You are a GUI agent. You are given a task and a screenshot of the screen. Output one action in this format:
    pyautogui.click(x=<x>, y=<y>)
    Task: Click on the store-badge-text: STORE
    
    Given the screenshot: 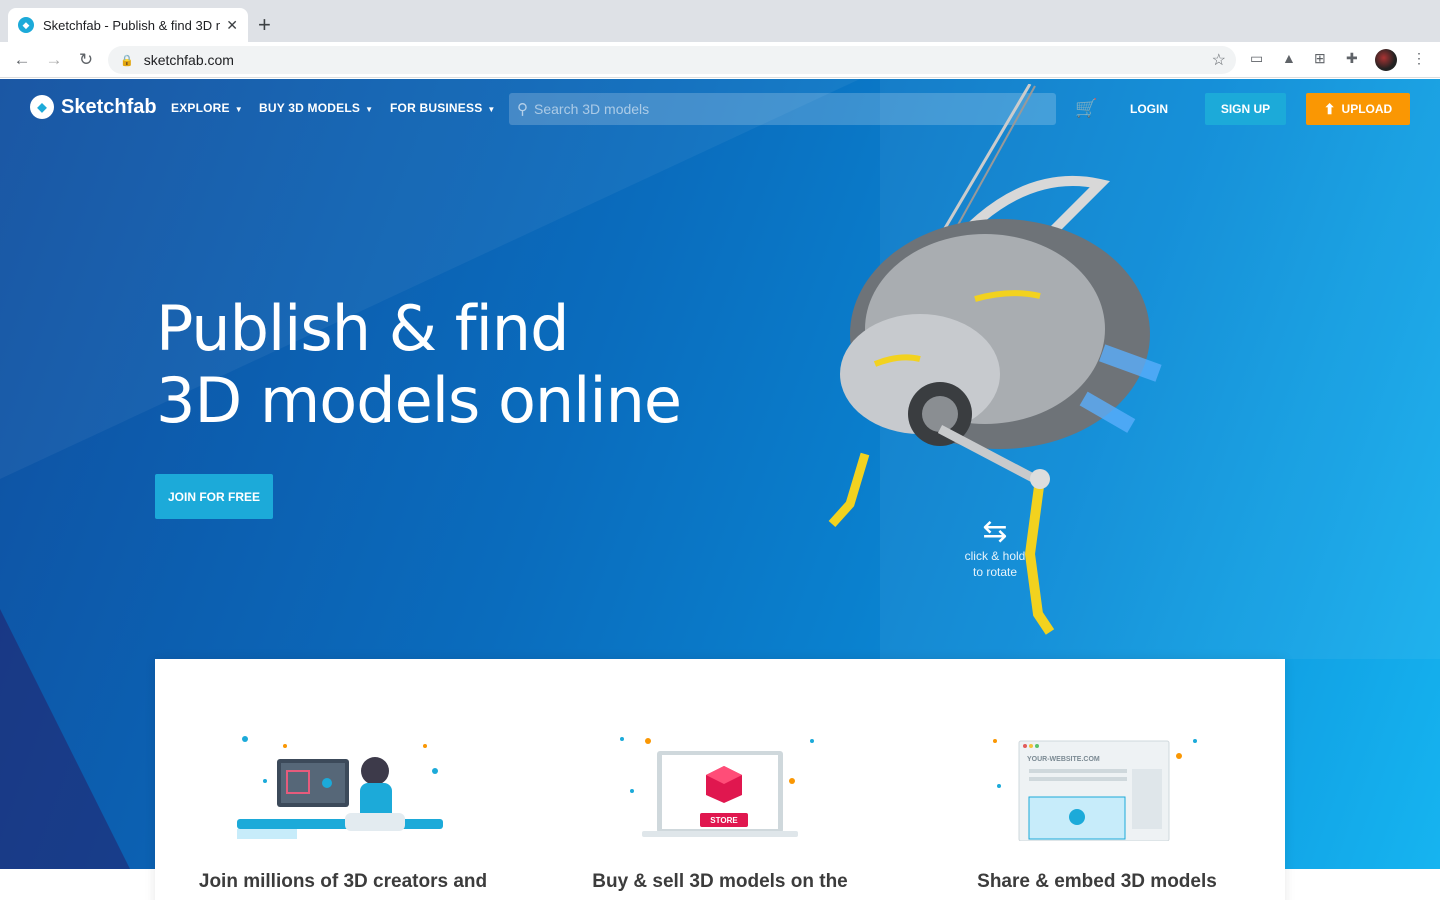 What is the action you would take?
    pyautogui.click(x=724, y=820)
    